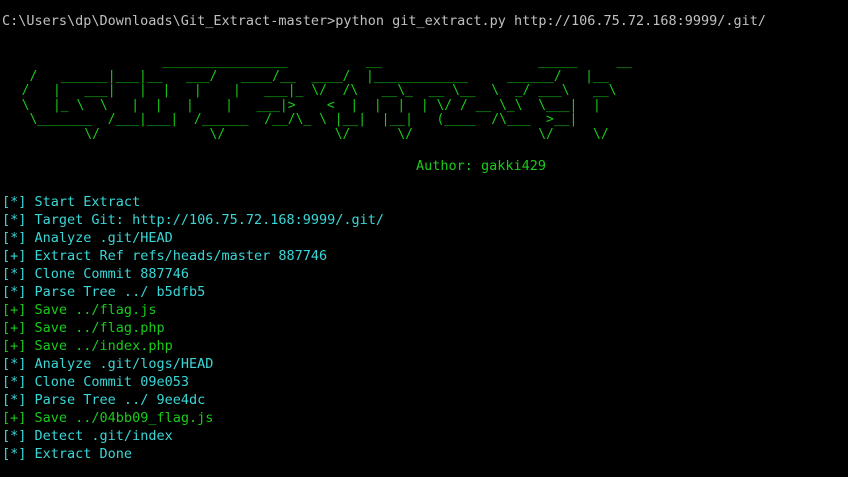 Image resolution: width=848 pixels, height=477 pixels. I want to click on log-line-parse-tree: [*] Parse Tree ../ b5dfb5, so click(193, 292).